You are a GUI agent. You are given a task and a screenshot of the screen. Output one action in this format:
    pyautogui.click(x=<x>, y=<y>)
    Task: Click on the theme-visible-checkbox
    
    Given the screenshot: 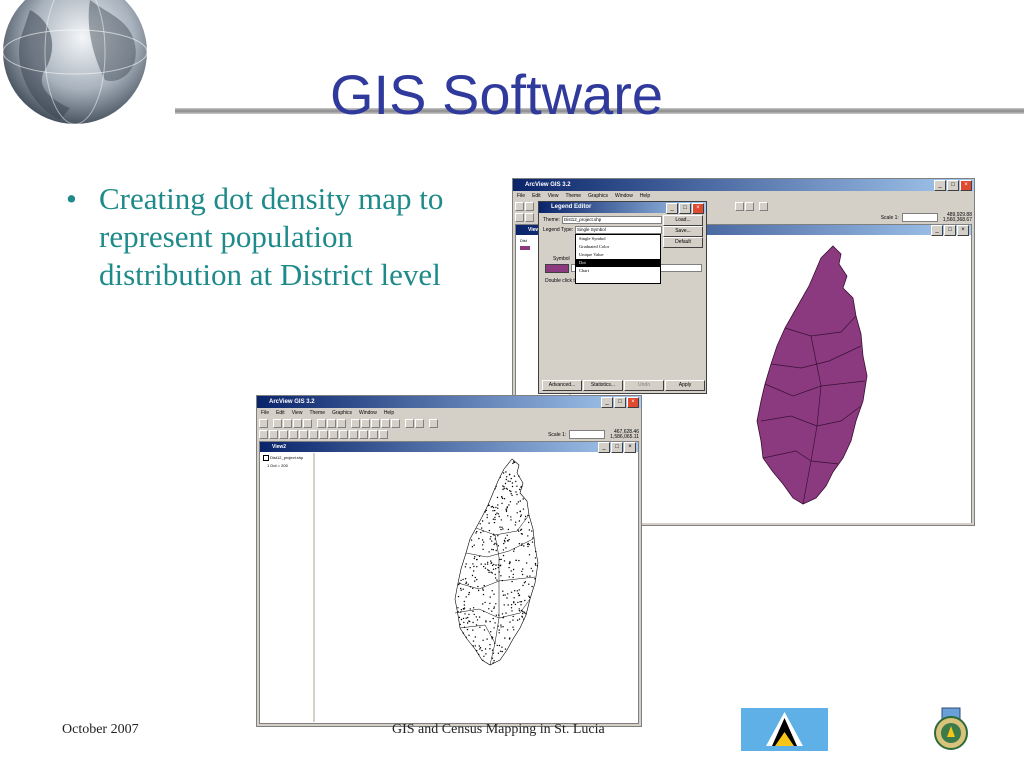 What is the action you would take?
    pyautogui.click(x=266, y=458)
    